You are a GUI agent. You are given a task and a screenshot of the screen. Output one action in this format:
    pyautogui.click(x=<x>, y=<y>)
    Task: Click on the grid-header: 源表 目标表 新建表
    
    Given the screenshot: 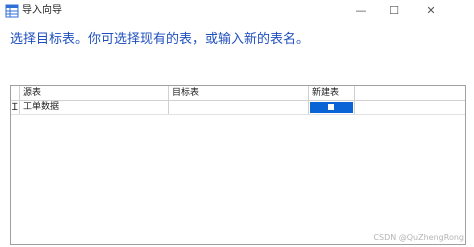 What is the action you would take?
    pyautogui.click(x=238, y=93)
    